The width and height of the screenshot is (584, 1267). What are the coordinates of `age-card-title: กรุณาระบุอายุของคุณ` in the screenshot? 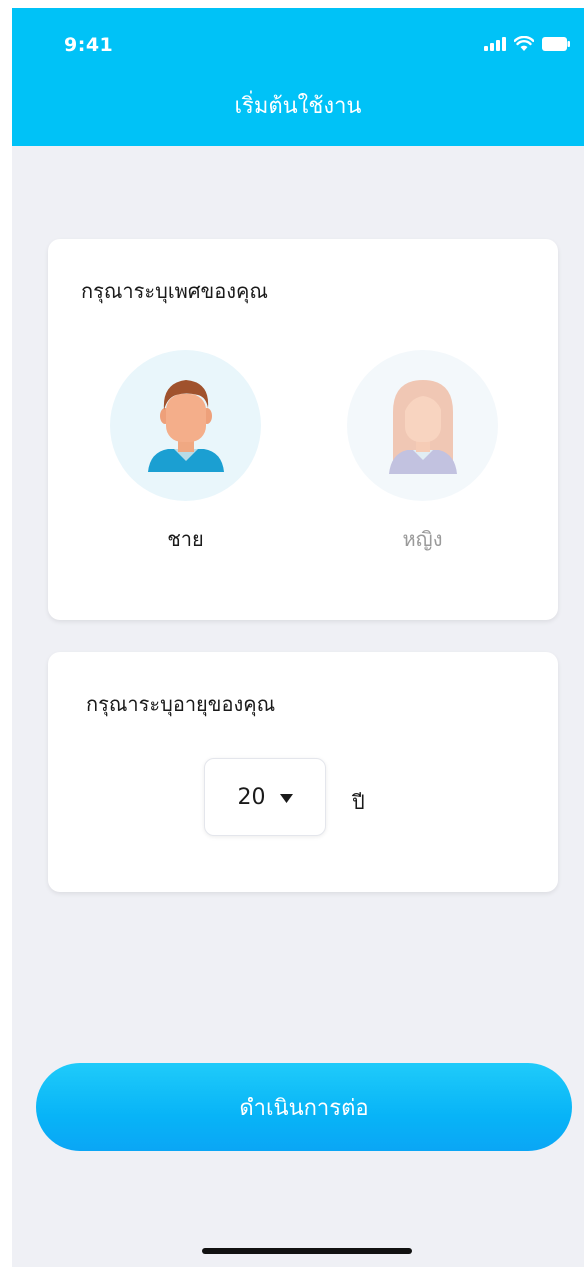 It's located at (181, 704).